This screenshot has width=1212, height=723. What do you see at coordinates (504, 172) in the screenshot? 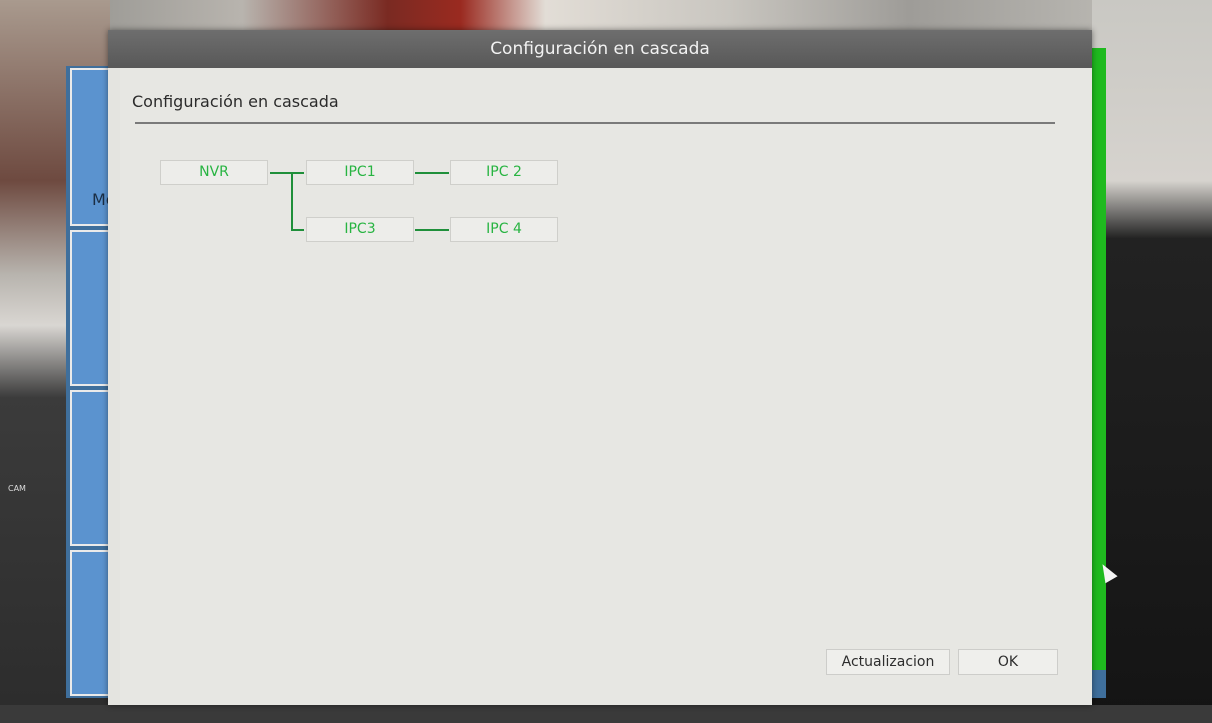
I see `node-ipc2: IPC 2` at bounding box center [504, 172].